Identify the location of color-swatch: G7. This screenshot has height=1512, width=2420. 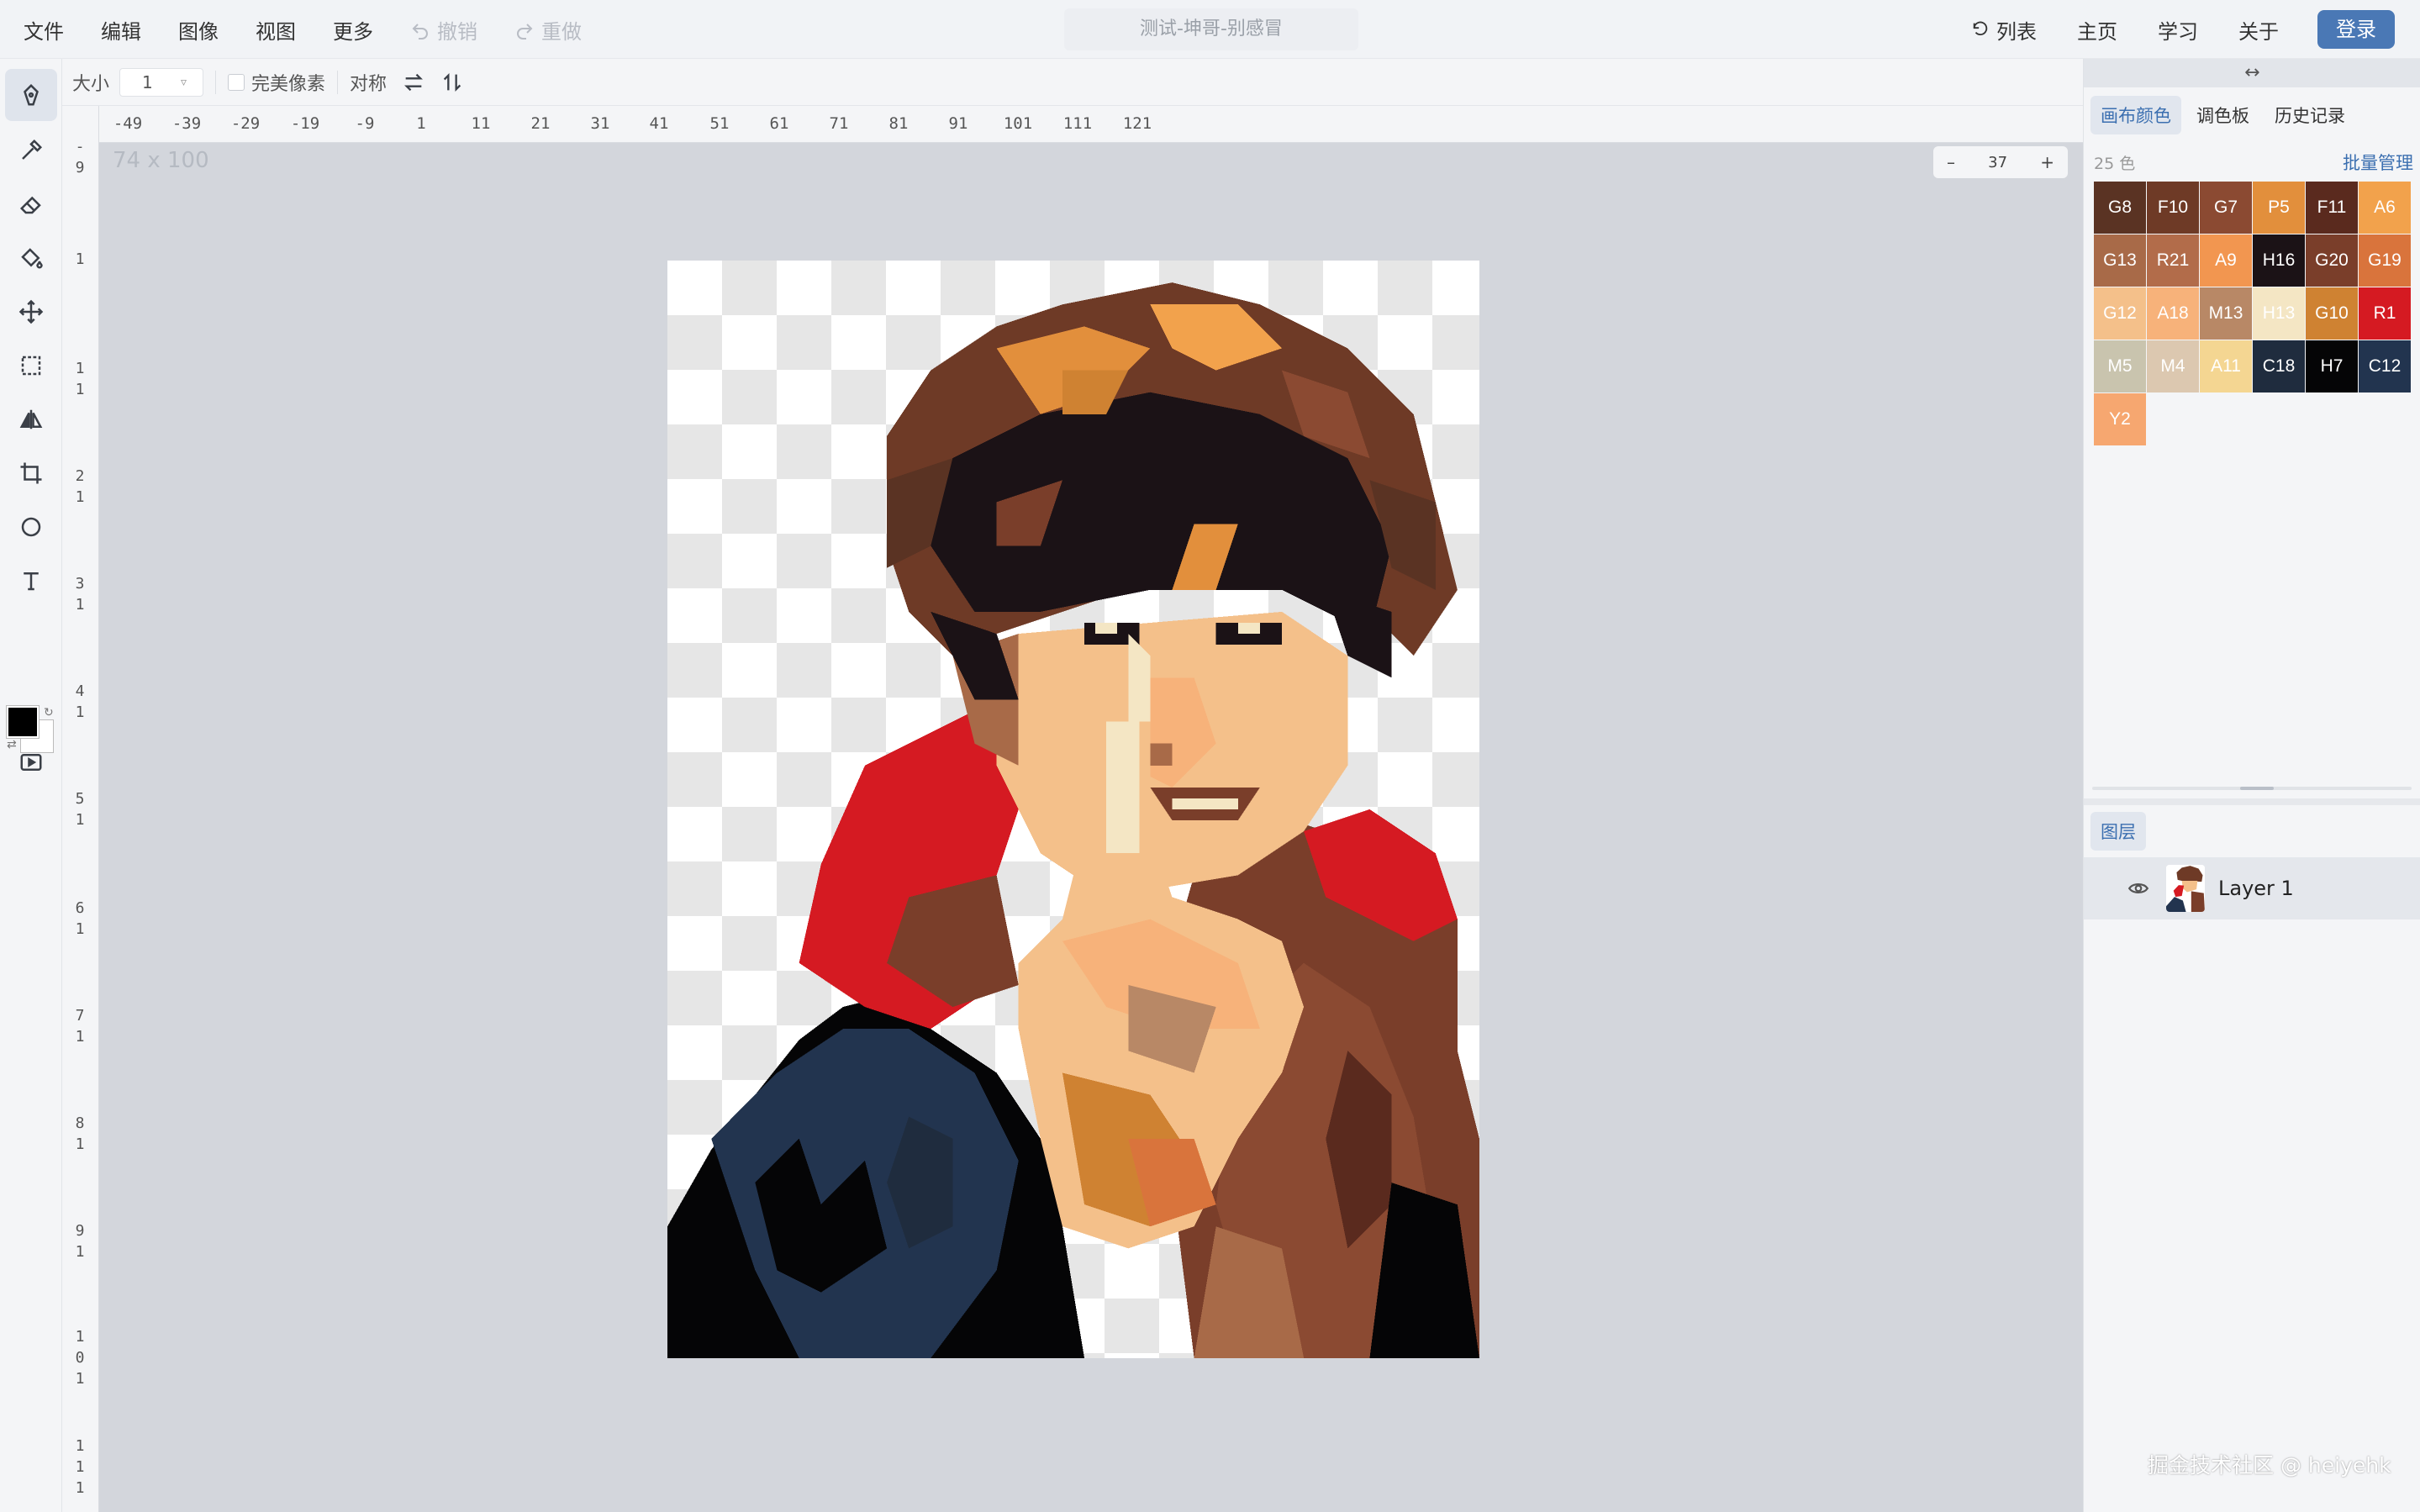
(2226, 208).